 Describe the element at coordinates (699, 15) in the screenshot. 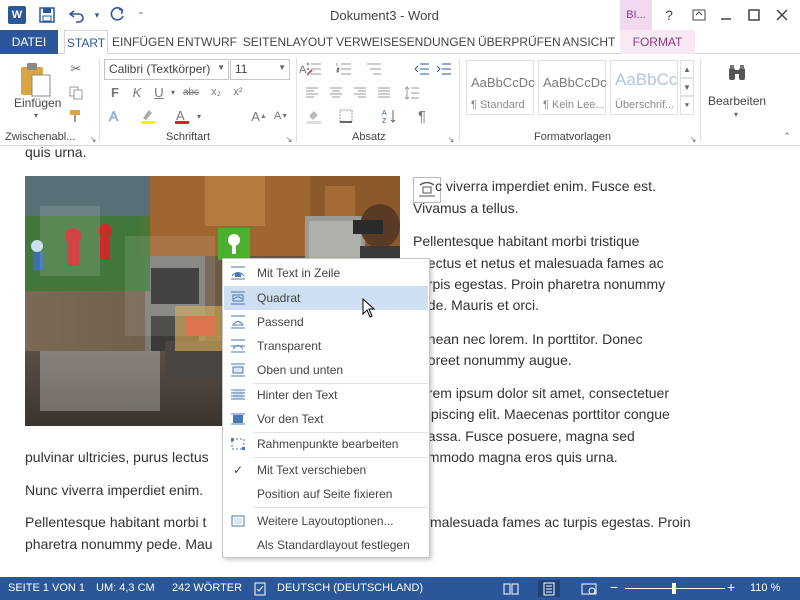

I see `ribbon-display-icon` at that location.